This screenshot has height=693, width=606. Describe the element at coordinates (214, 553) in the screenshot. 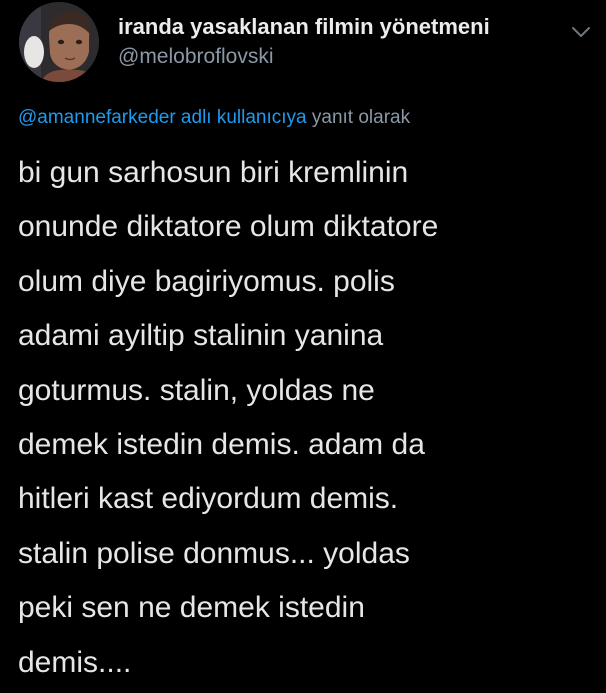

I see `tweet-text-line: stalin polise donmus... yoldas` at that location.